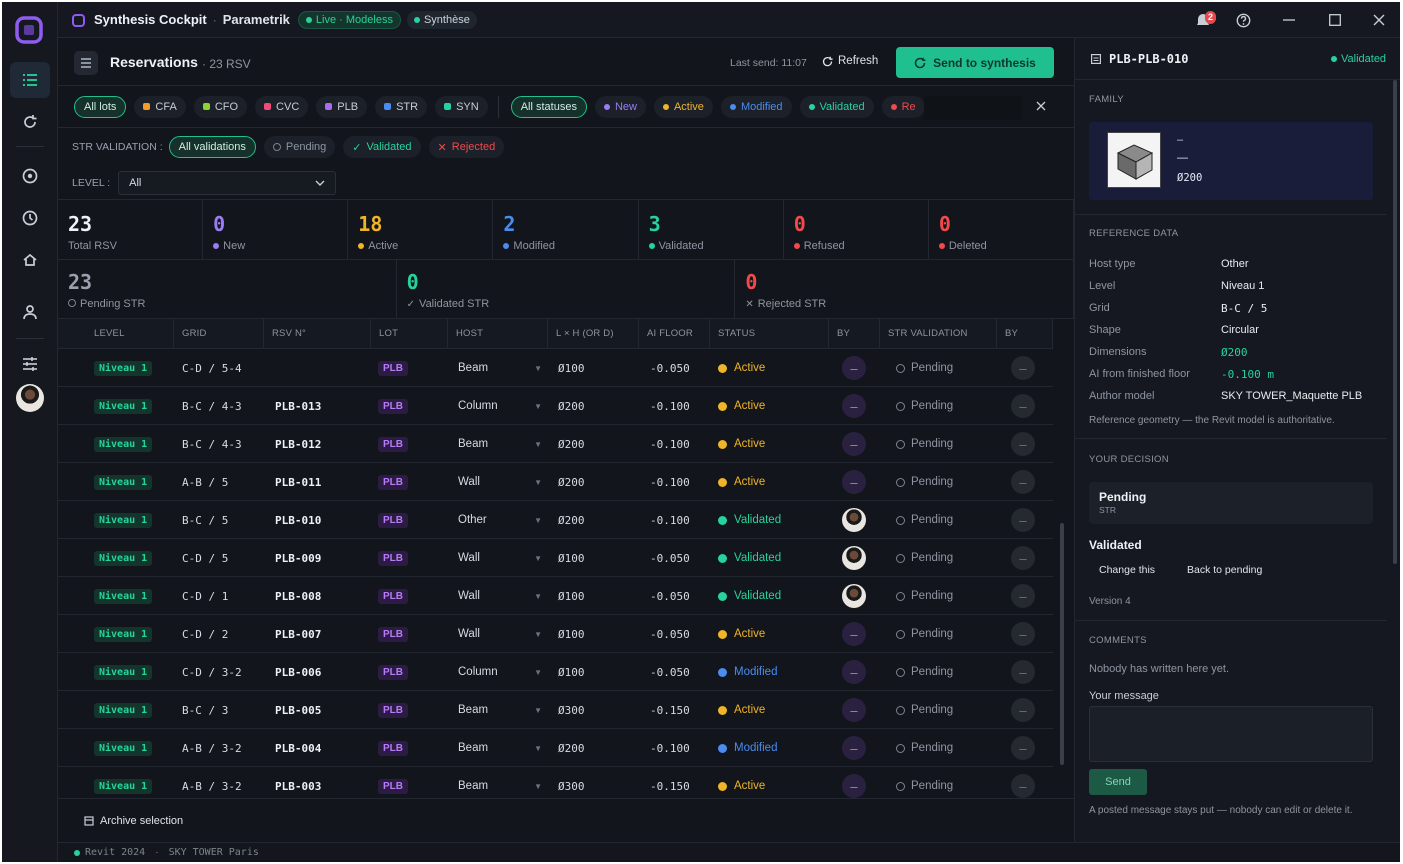  Describe the element at coordinates (500, 520) in the screenshot. I see `host-select: Other ▼` at that location.